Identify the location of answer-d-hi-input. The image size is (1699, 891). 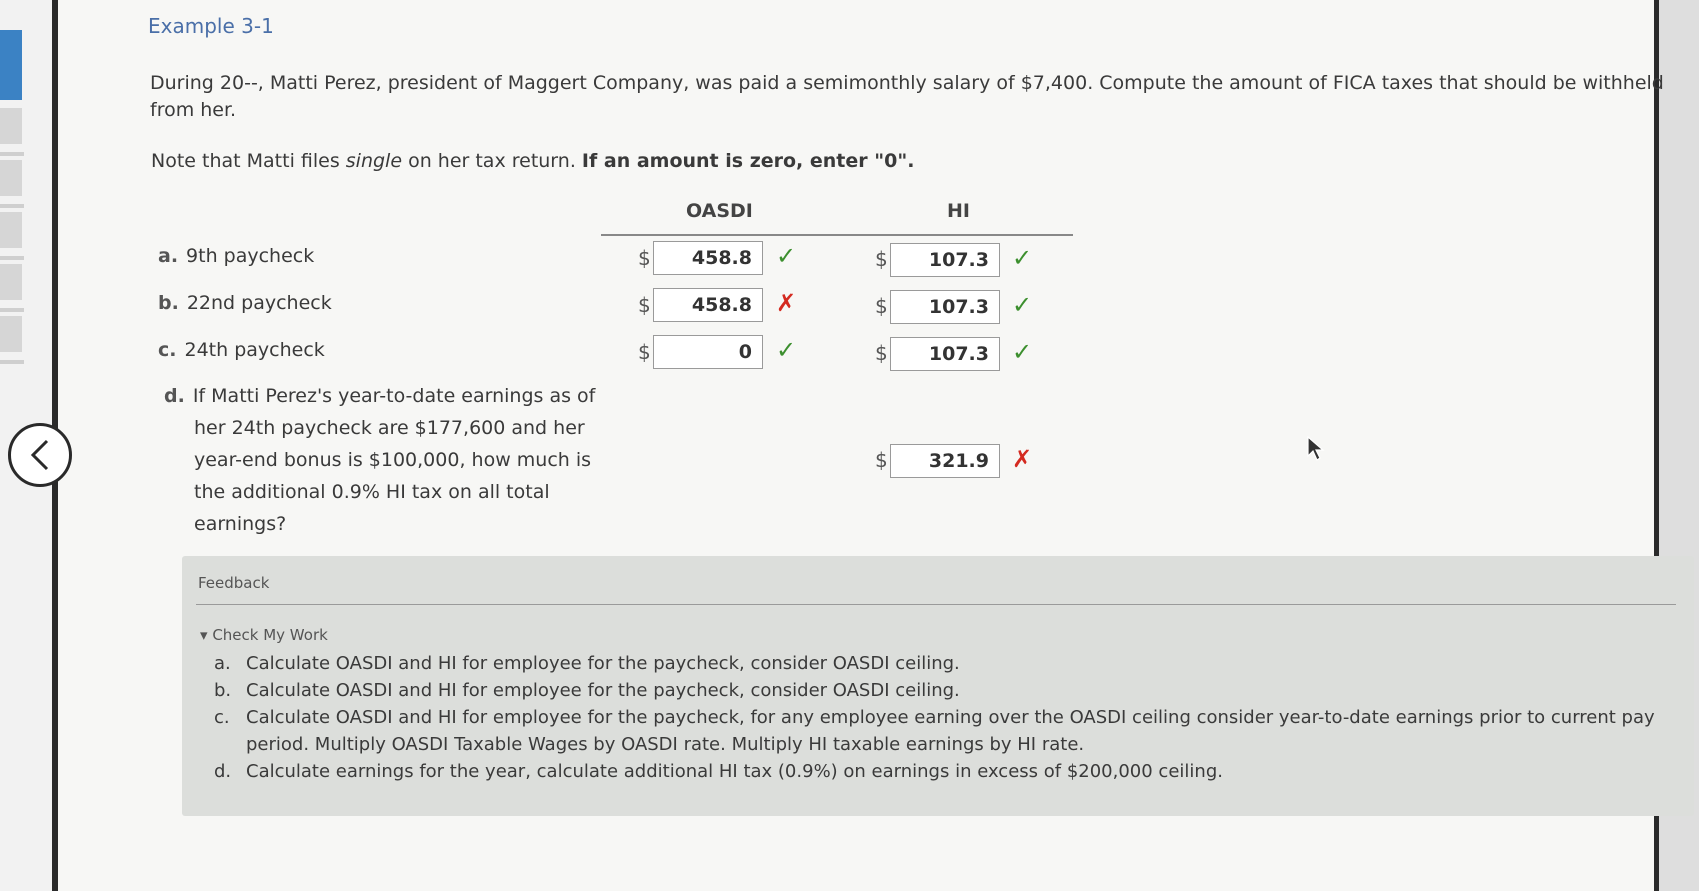
(945, 461).